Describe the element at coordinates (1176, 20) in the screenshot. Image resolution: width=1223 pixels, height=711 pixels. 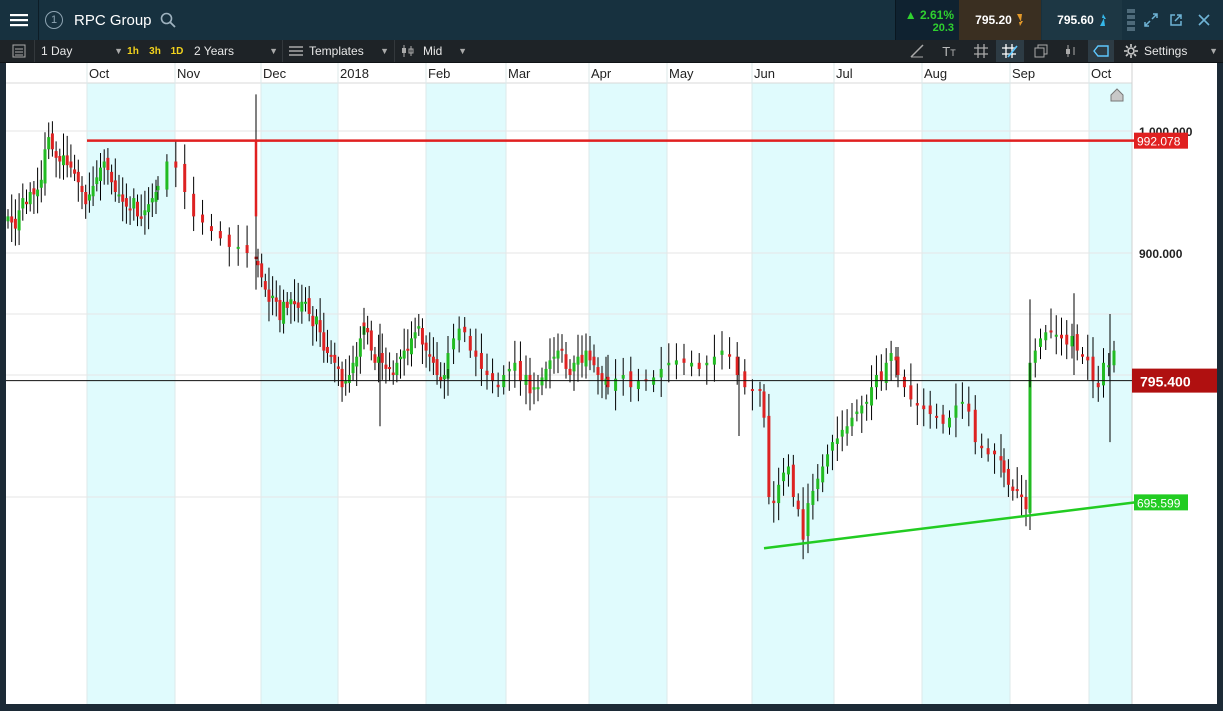
I see `popout-button` at that location.